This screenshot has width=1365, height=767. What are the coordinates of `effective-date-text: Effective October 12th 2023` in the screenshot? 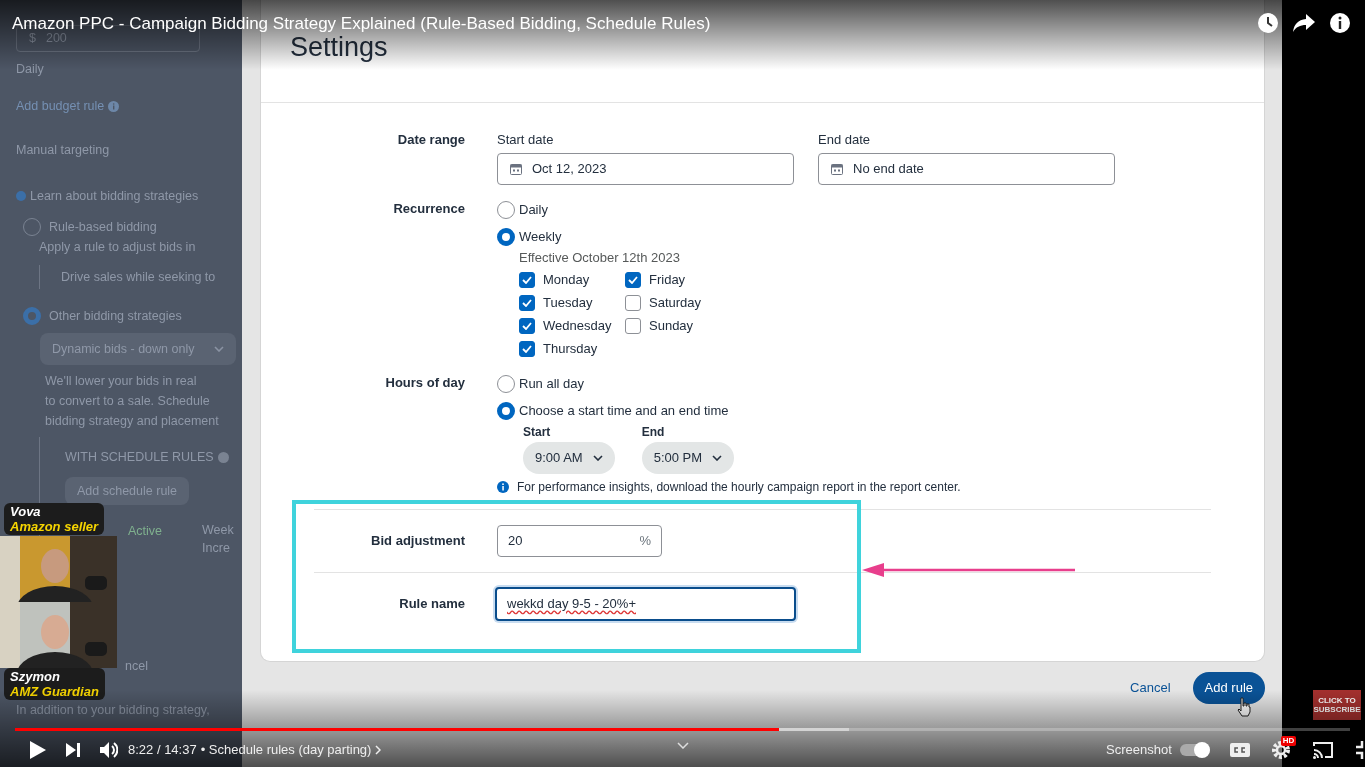 It's located at (600, 258).